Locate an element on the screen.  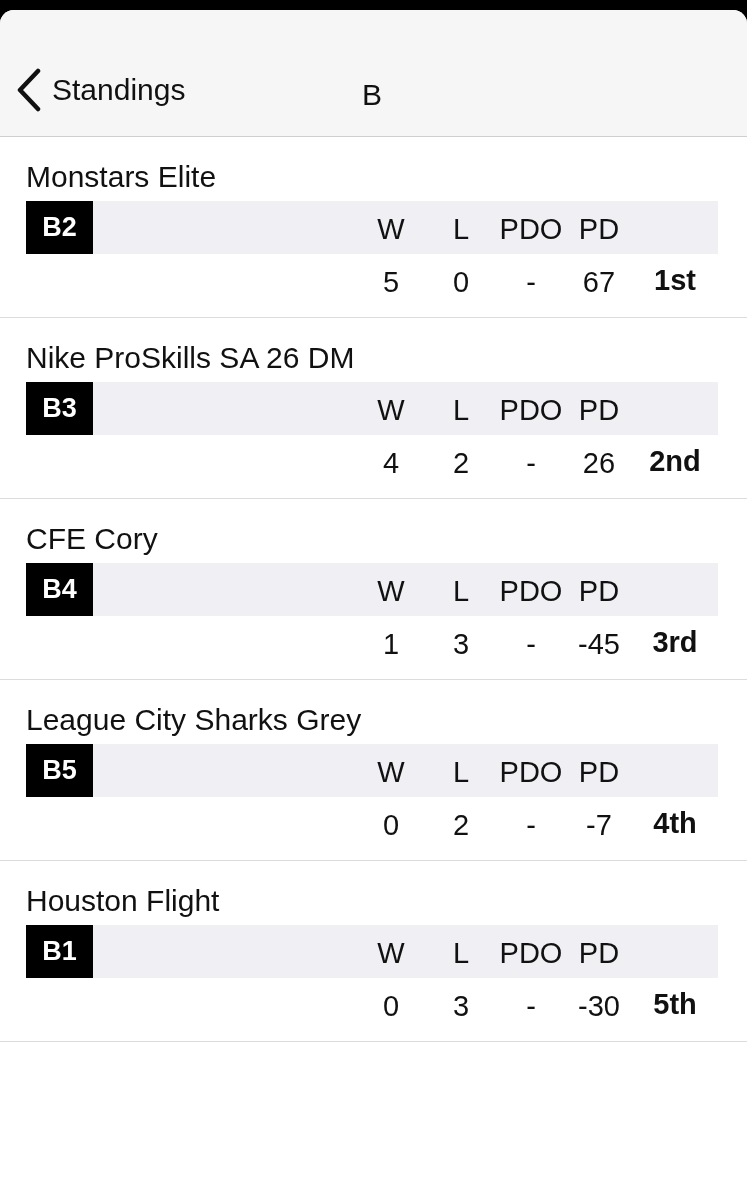
stat-value: -30 is located at coordinates (599, 1006).